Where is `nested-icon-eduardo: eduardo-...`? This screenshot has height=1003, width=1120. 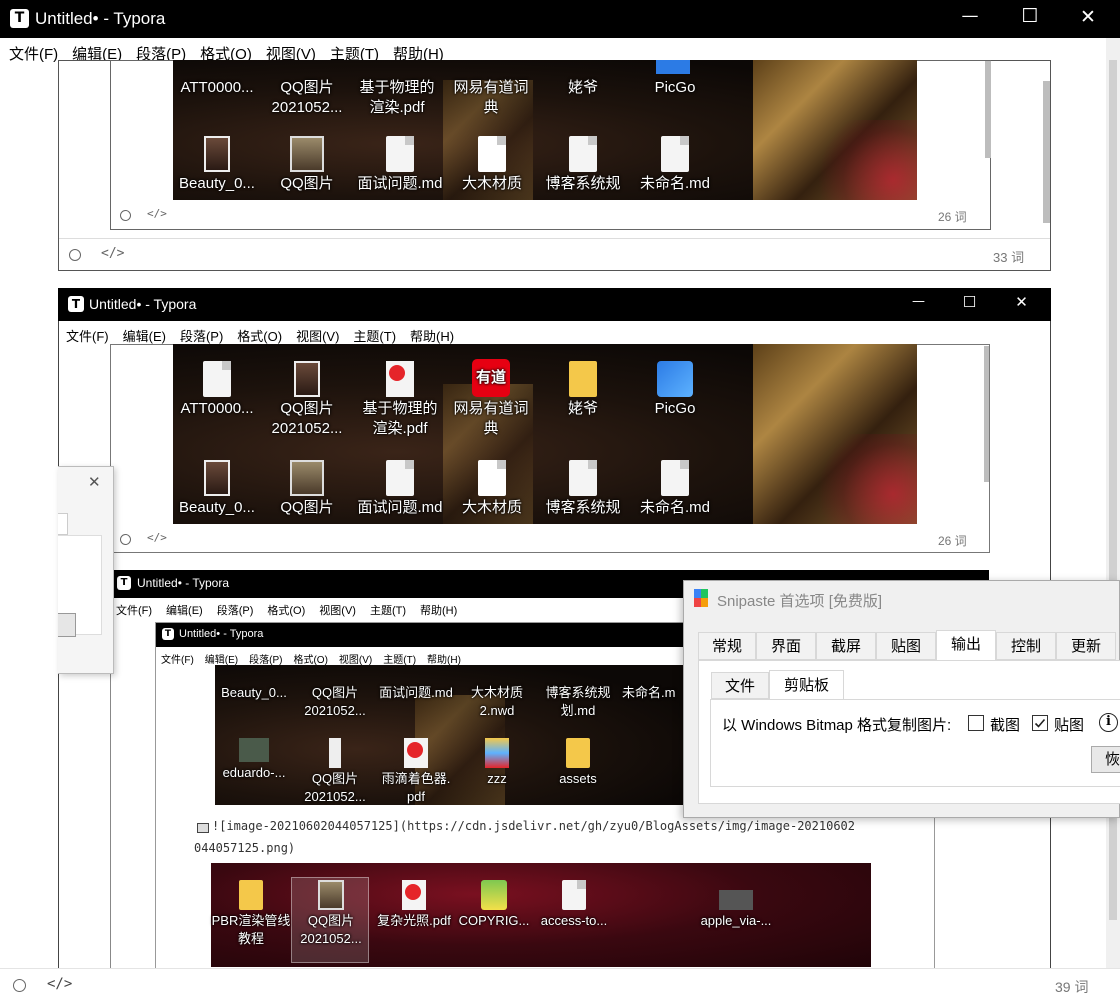 nested-icon-eduardo: eduardo-... is located at coordinates (254, 760).